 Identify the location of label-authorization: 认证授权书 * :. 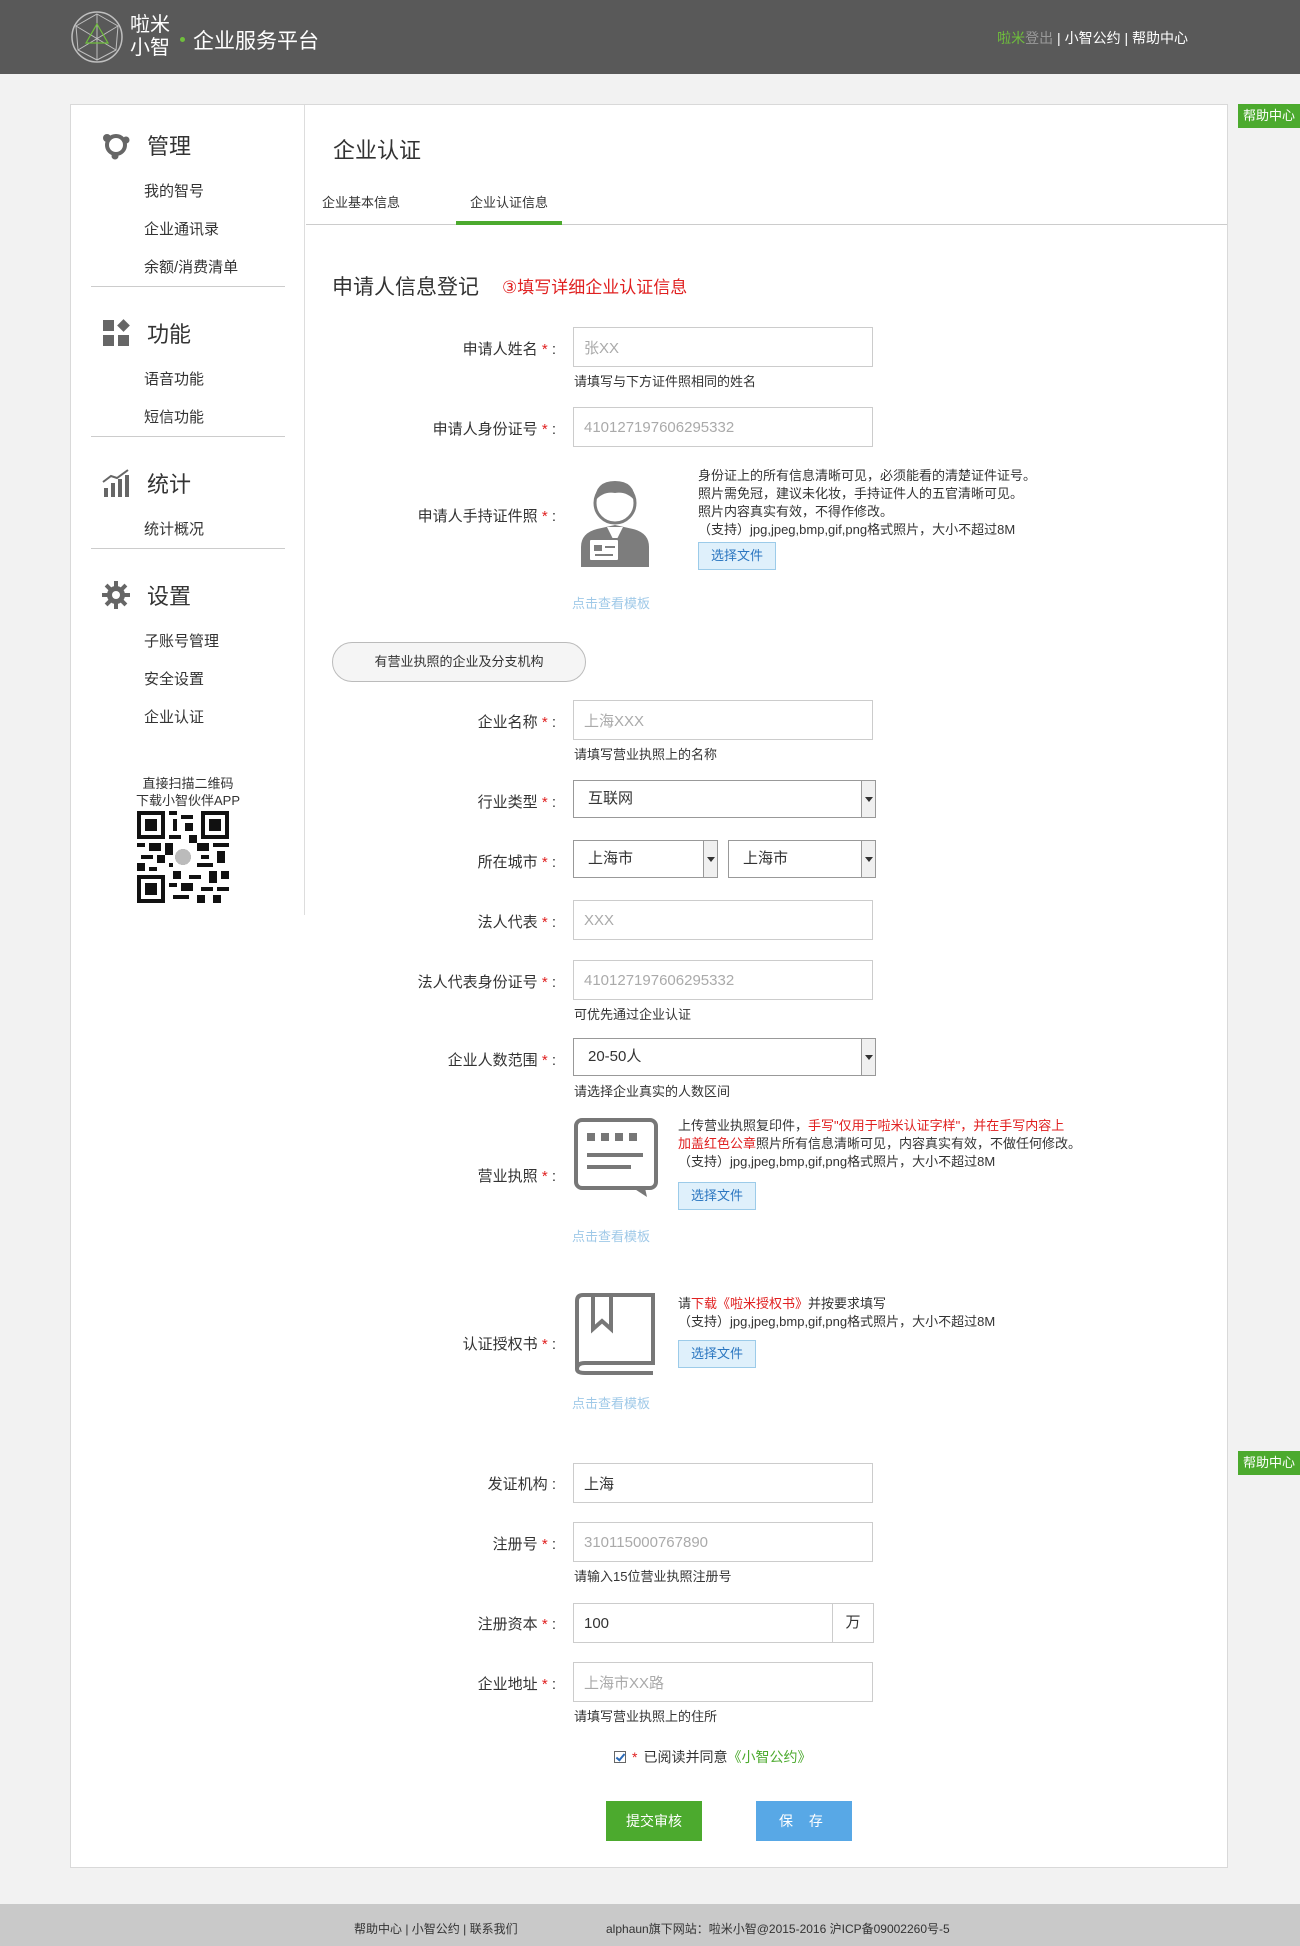
(509, 1344).